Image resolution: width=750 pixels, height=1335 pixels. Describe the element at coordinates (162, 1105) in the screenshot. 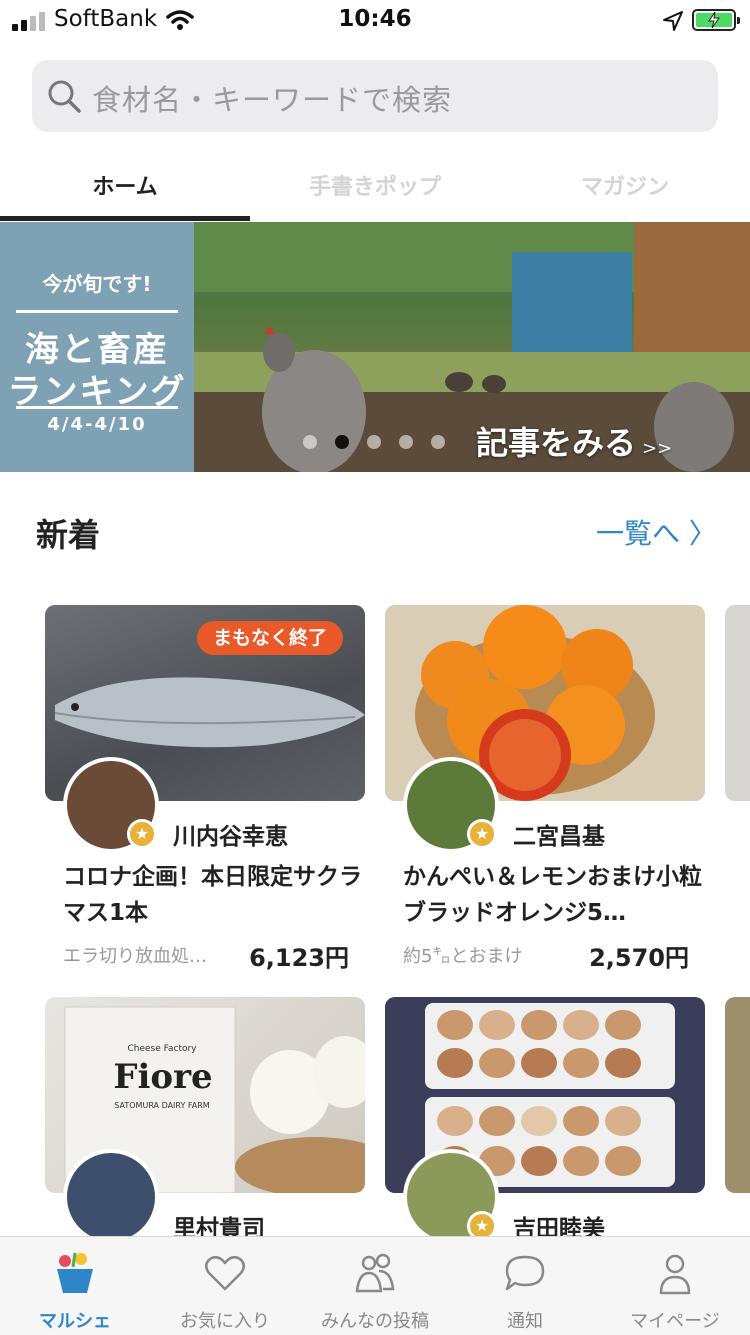

I see `cheese-farm-text: SATOMURA DAIRY FARM` at that location.